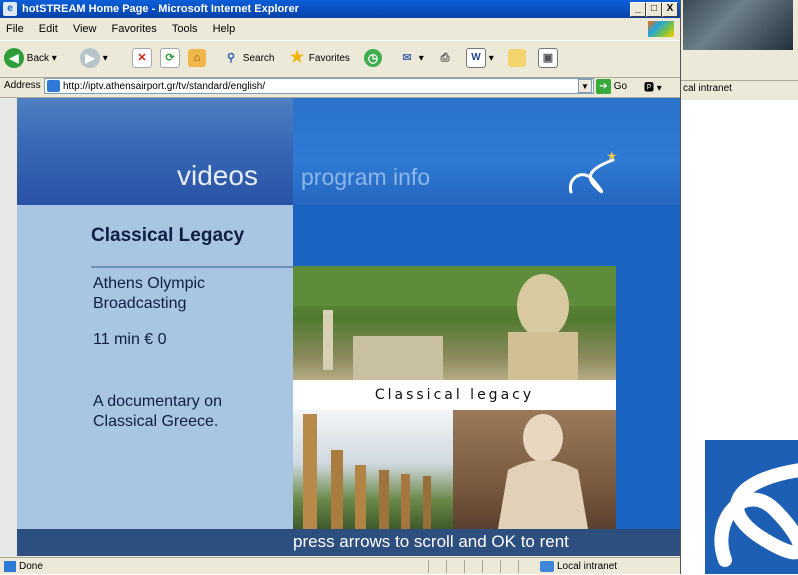 The height and width of the screenshot is (575, 798). What do you see at coordinates (134, 29) in the screenshot?
I see `menu-favorites: Favorites` at bounding box center [134, 29].